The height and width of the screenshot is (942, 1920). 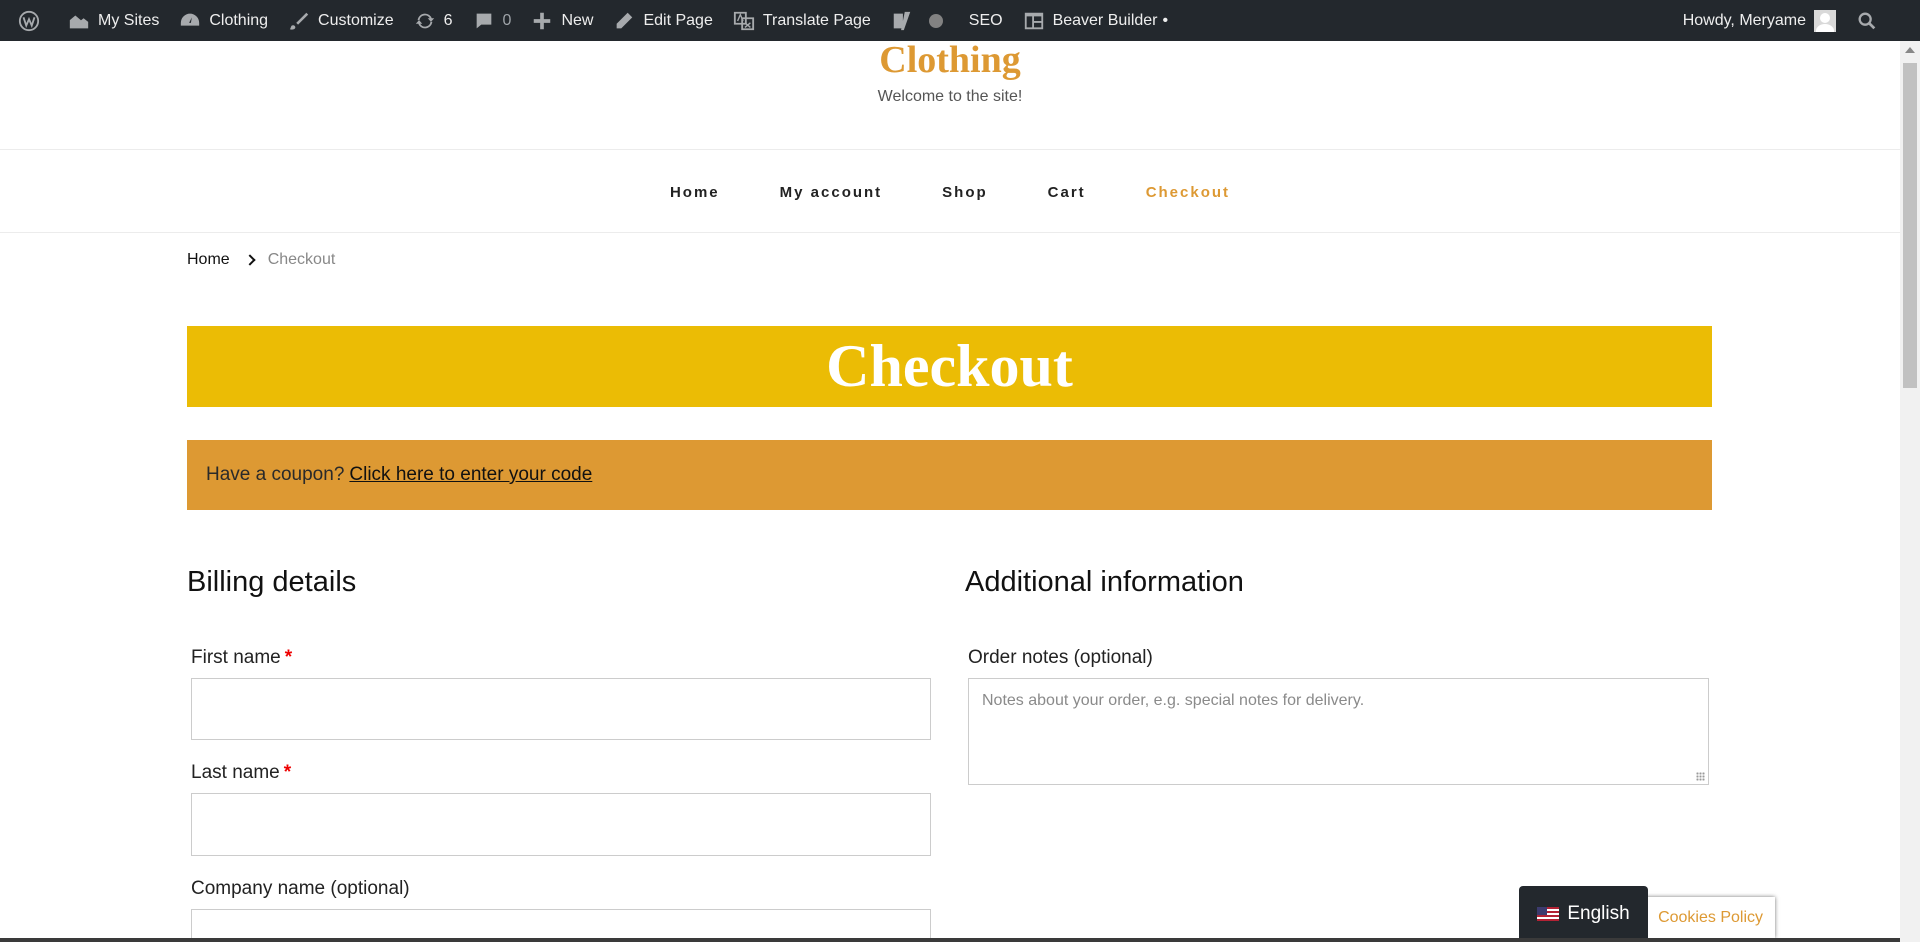 What do you see at coordinates (448, 20) in the screenshot?
I see `updates-count: 6` at bounding box center [448, 20].